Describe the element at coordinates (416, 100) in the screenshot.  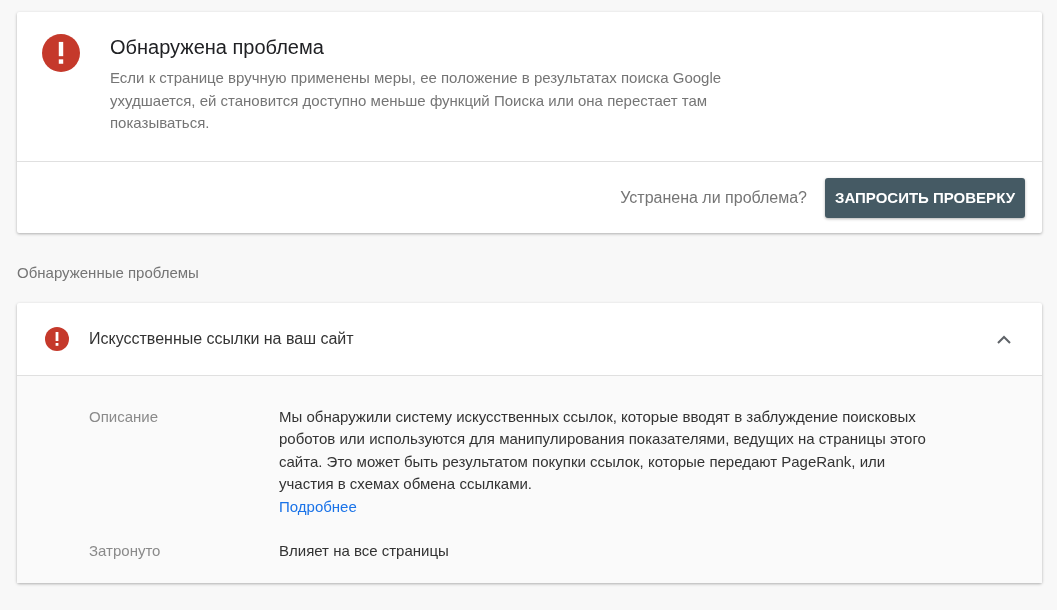
I see `card-description: Если к странице вручную применены меры, ее положение в результатах поиска Google ухудшается, ей становится доступно меньше функций Поиска или она перестает там показываться.` at that location.